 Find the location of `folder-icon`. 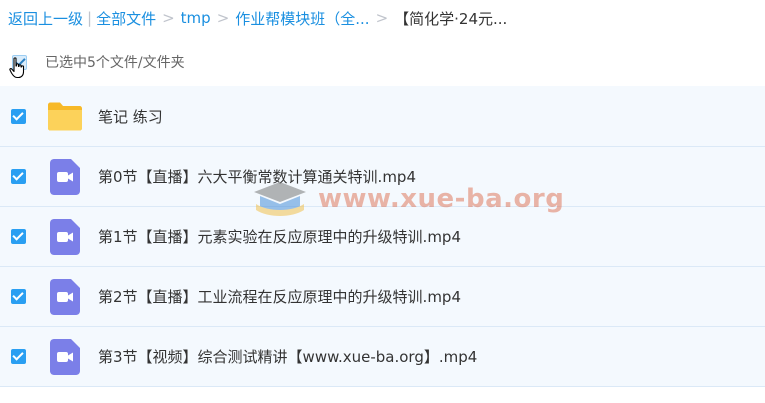

folder-icon is located at coordinates (65, 116).